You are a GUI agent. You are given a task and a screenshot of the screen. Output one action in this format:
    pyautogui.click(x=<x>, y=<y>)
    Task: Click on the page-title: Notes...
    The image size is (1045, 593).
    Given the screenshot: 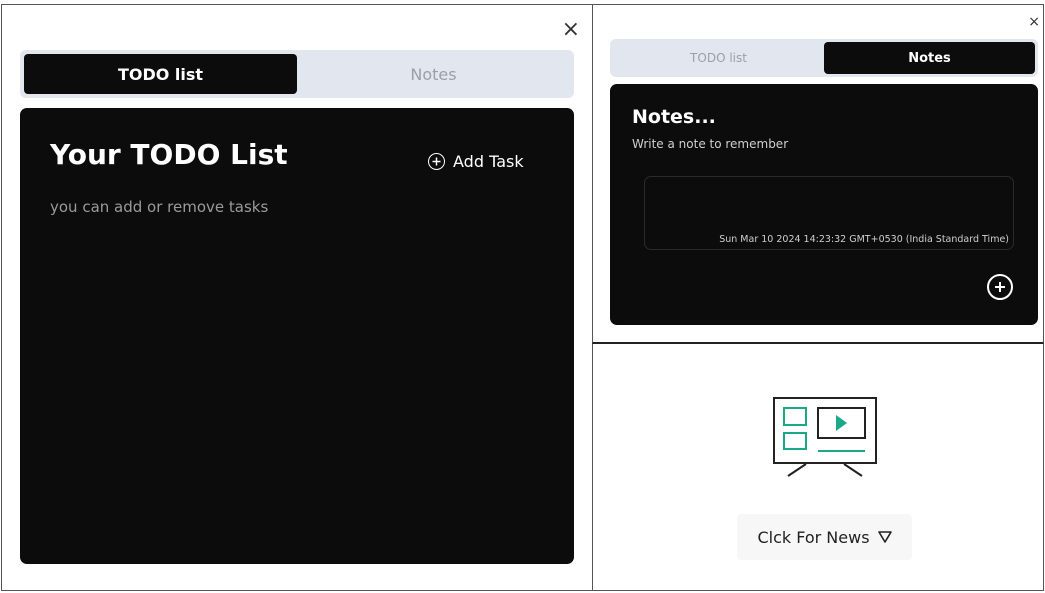 What is the action you would take?
    pyautogui.click(x=674, y=117)
    